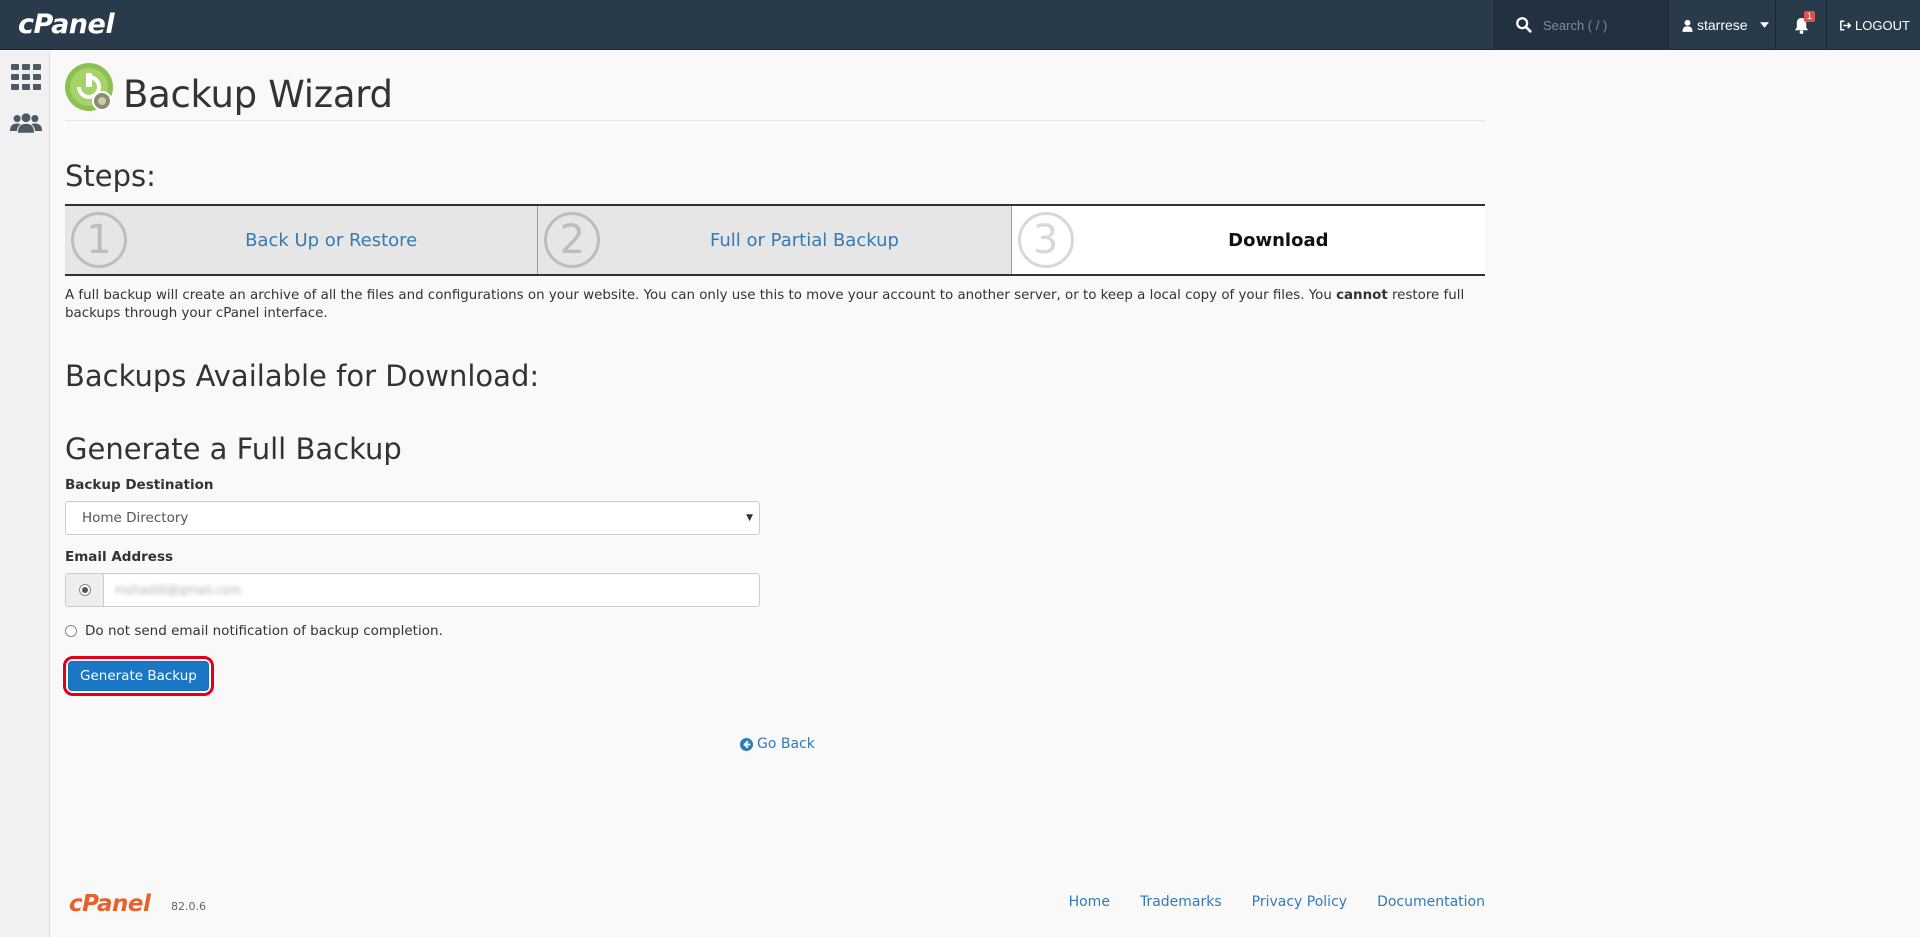  What do you see at coordinates (1278, 240) in the screenshot?
I see `step-label: Download` at bounding box center [1278, 240].